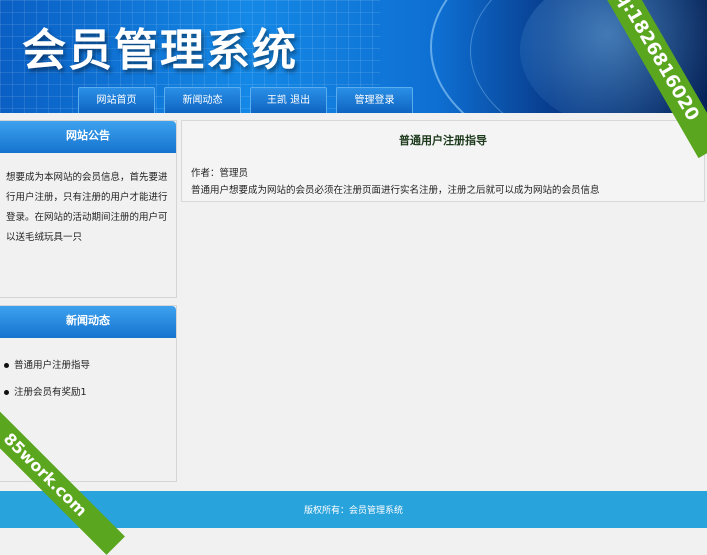  Describe the element at coordinates (374, 100) in the screenshot. I see `nav-item-admin-login: 管理登录` at that location.